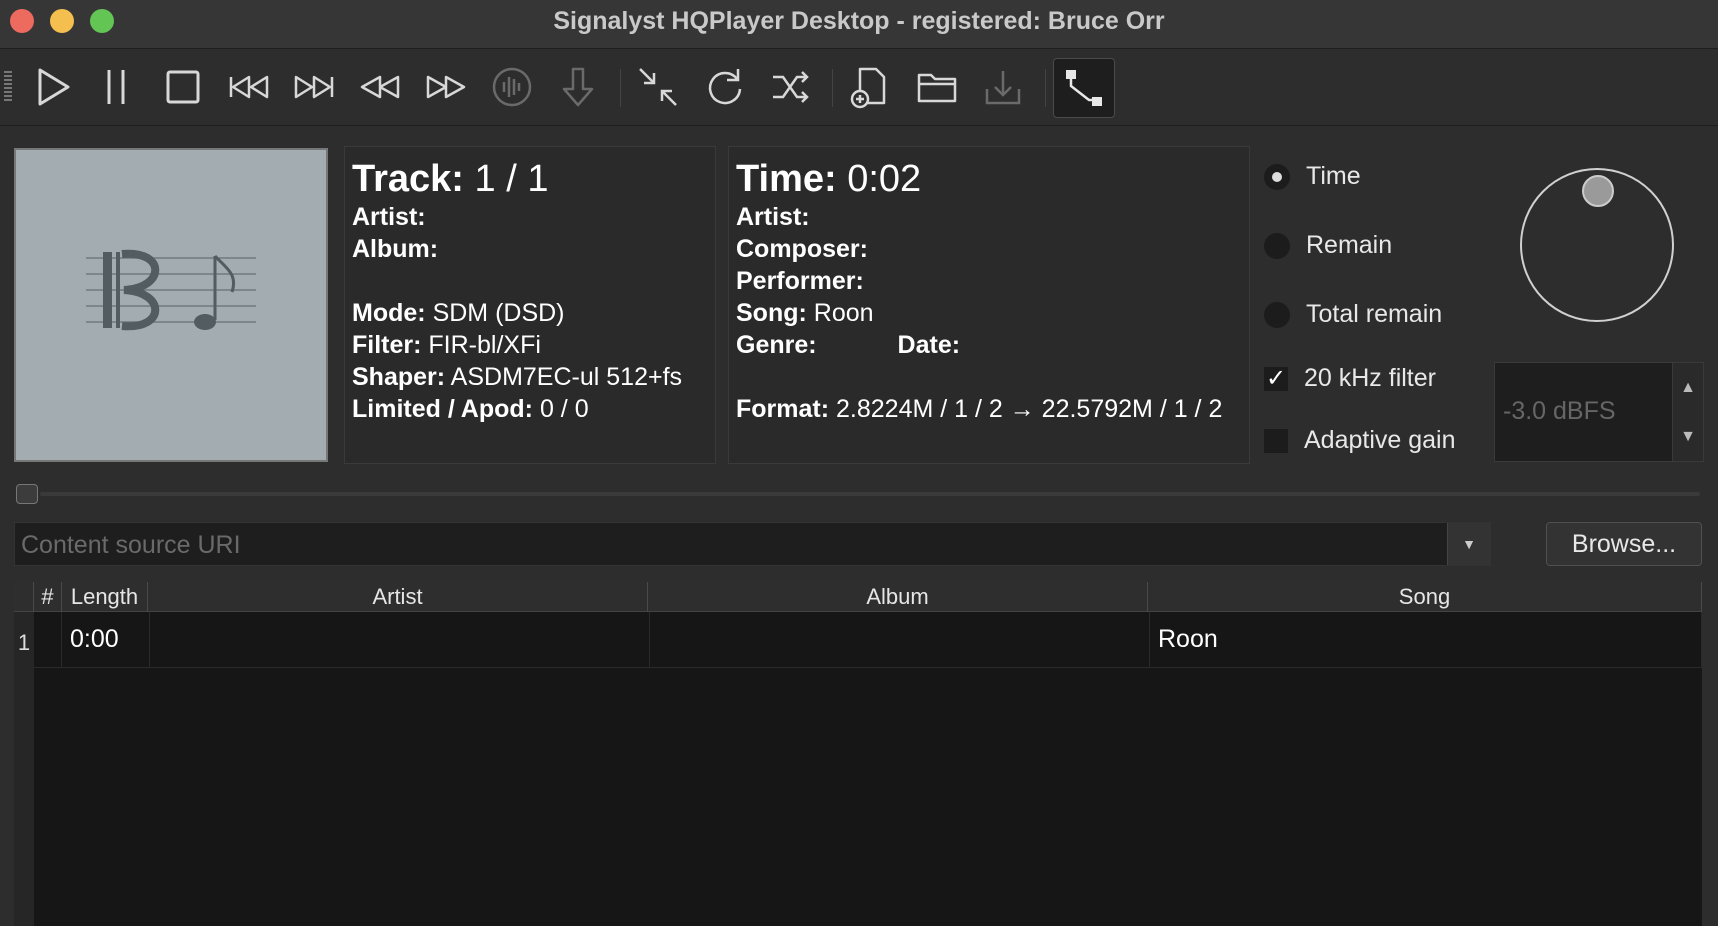  What do you see at coordinates (1276, 378) in the screenshot?
I see `checkbox-20khz-filter-box: ✓` at bounding box center [1276, 378].